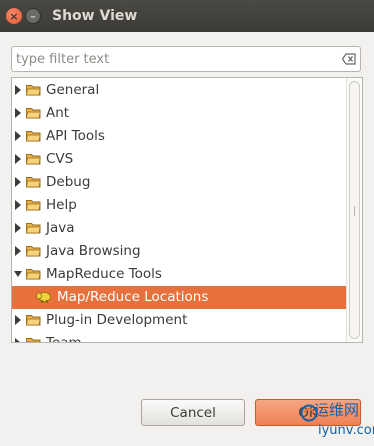 This screenshot has height=446, width=374. What do you see at coordinates (33, 274) in the screenshot?
I see `folder-open-icon` at bounding box center [33, 274].